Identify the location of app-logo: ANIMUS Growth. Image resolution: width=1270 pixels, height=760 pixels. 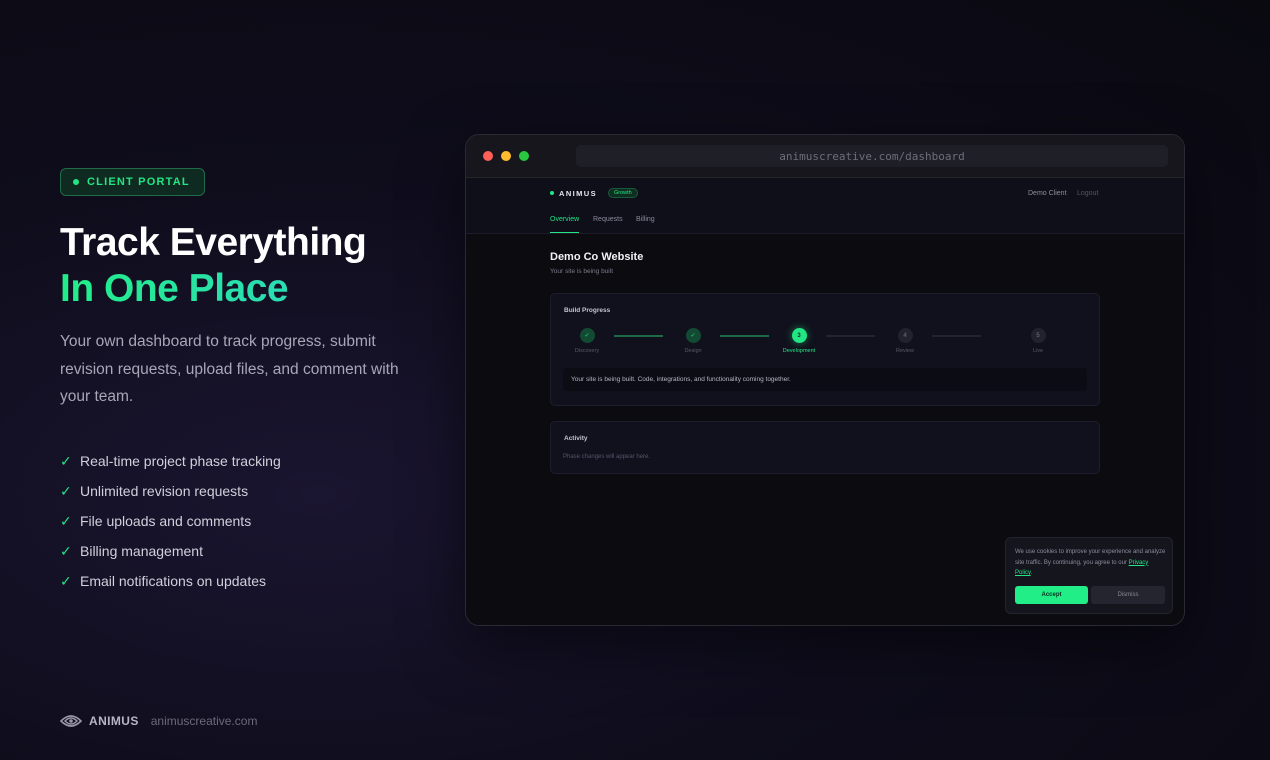
(594, 193).